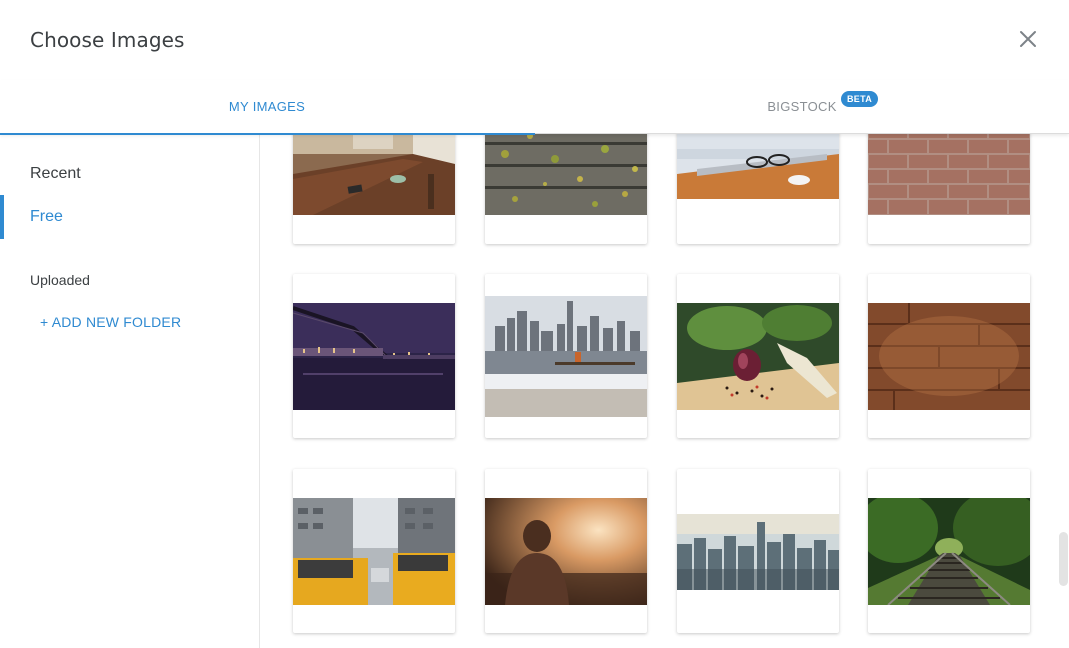 The image size is (1069, 648). I want to click on tab-my-images-label: MY IMAGES, so click(267, 106).